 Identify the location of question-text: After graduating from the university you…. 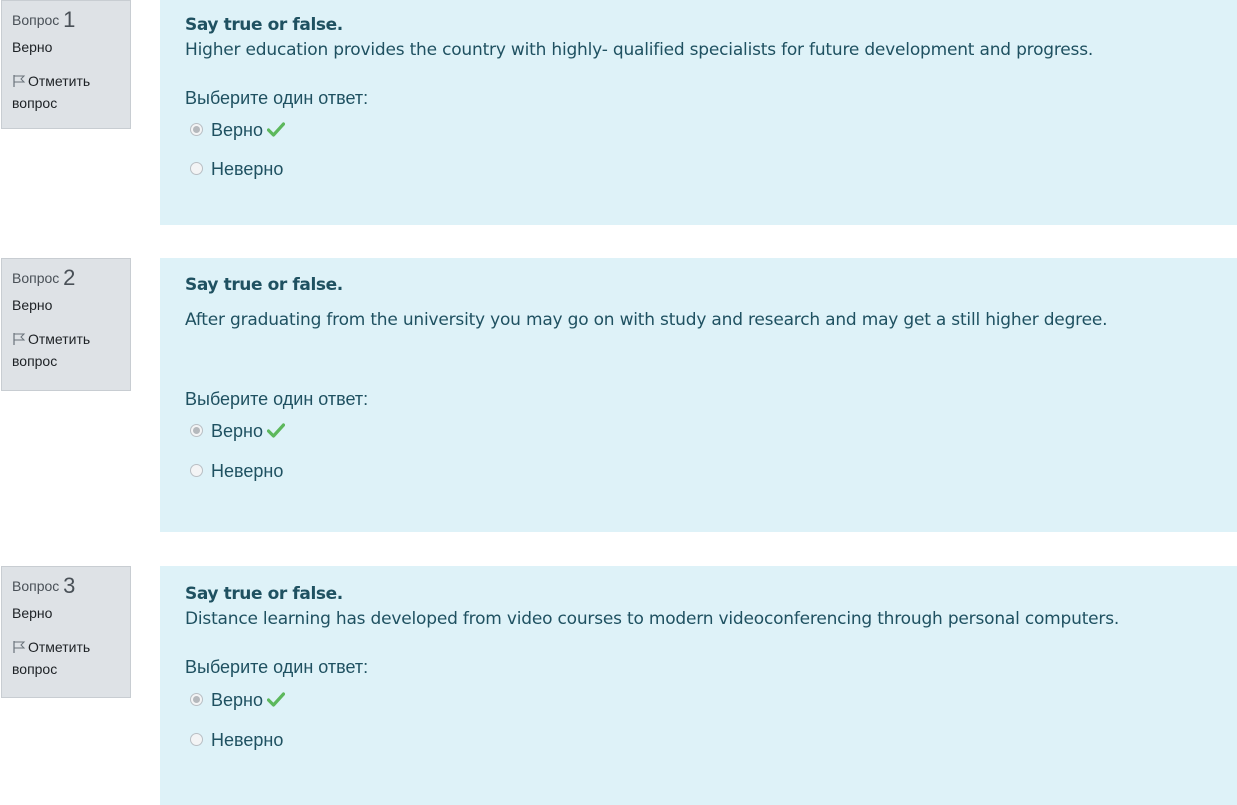
(646, 320).